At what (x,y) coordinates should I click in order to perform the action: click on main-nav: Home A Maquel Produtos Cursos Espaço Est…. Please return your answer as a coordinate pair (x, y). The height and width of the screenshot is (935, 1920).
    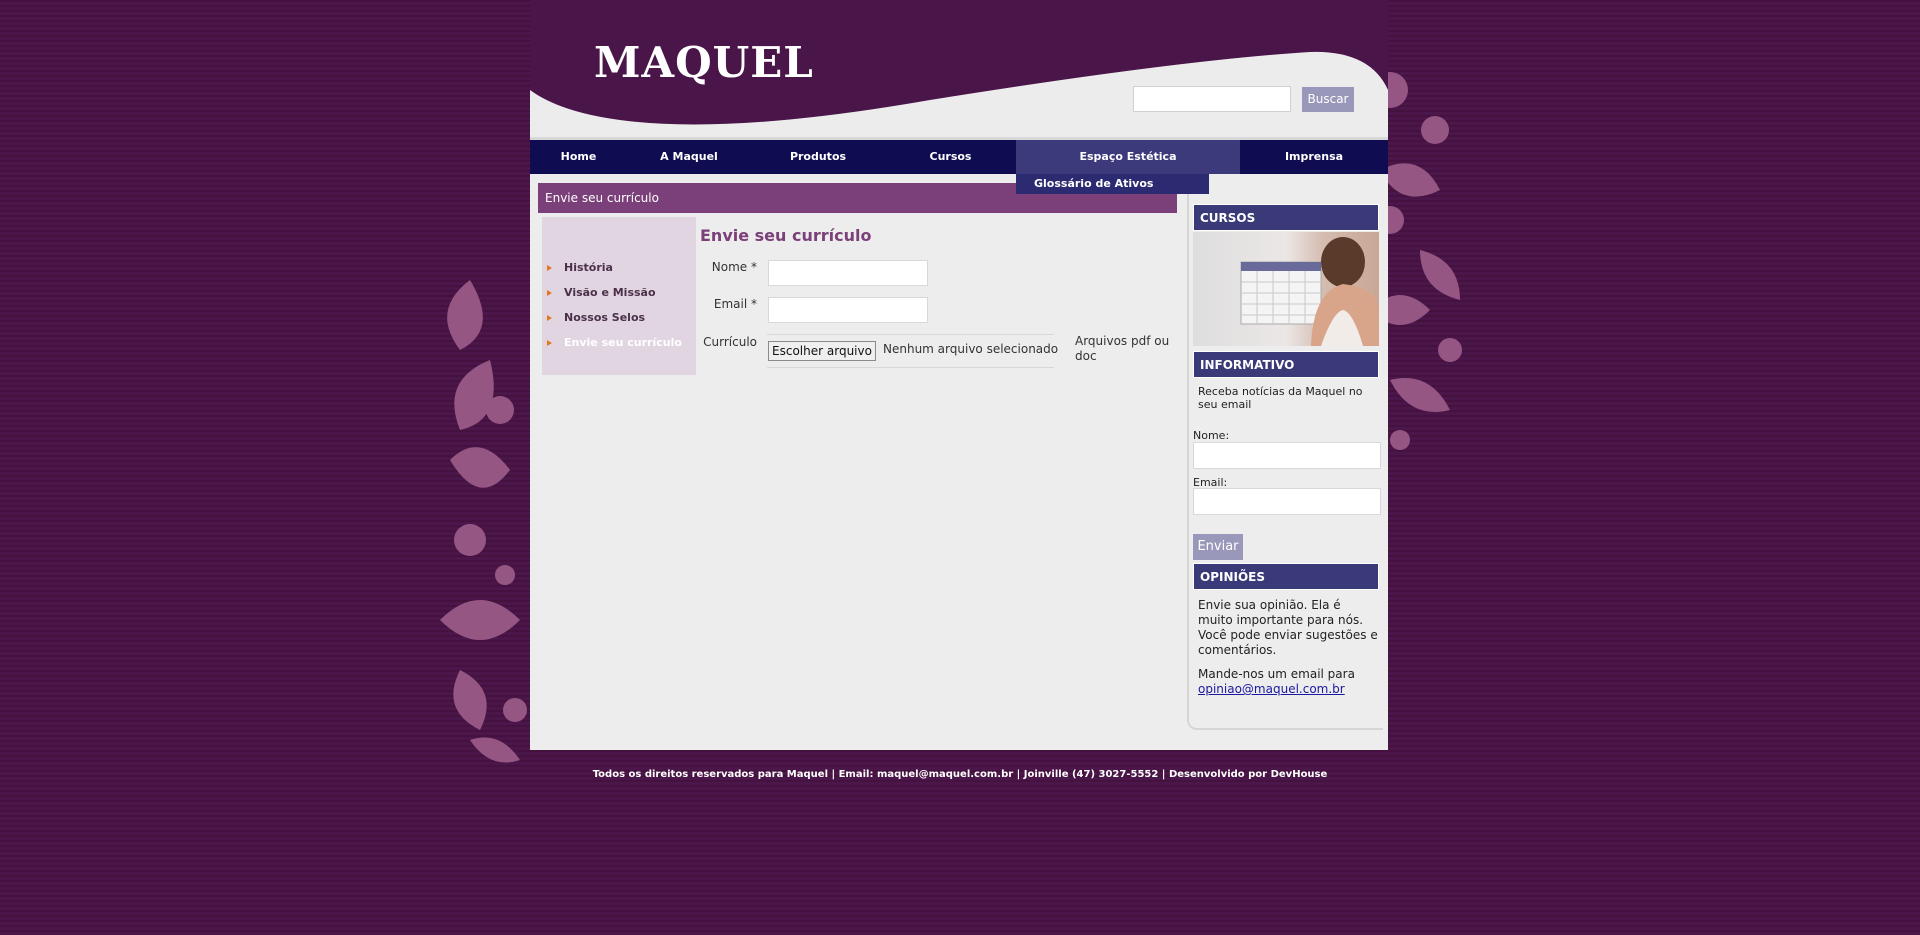
    Looking at the image, I should click on (959, 157).